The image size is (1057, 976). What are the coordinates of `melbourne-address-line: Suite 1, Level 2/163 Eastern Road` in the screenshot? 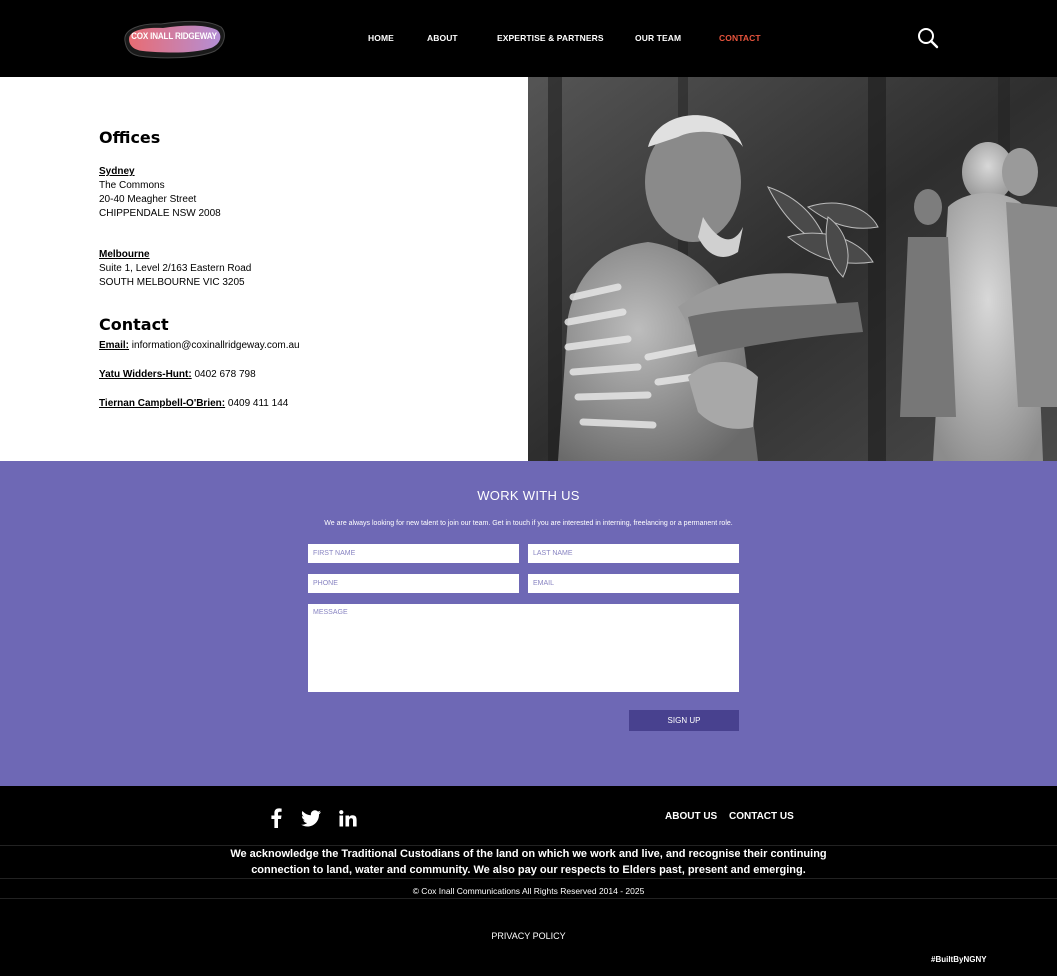 It's located at (175, 268).